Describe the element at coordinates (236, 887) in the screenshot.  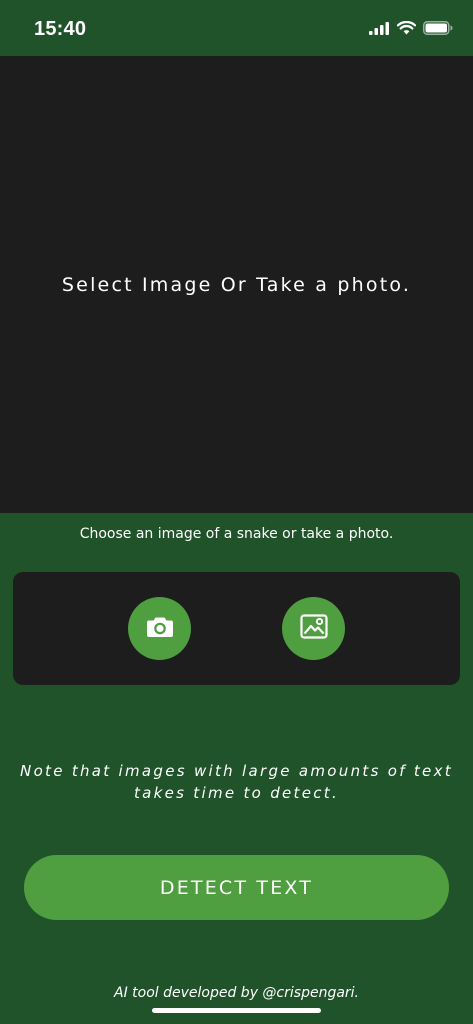
I see `detect-text-button: DETECT TEXT` at that location.